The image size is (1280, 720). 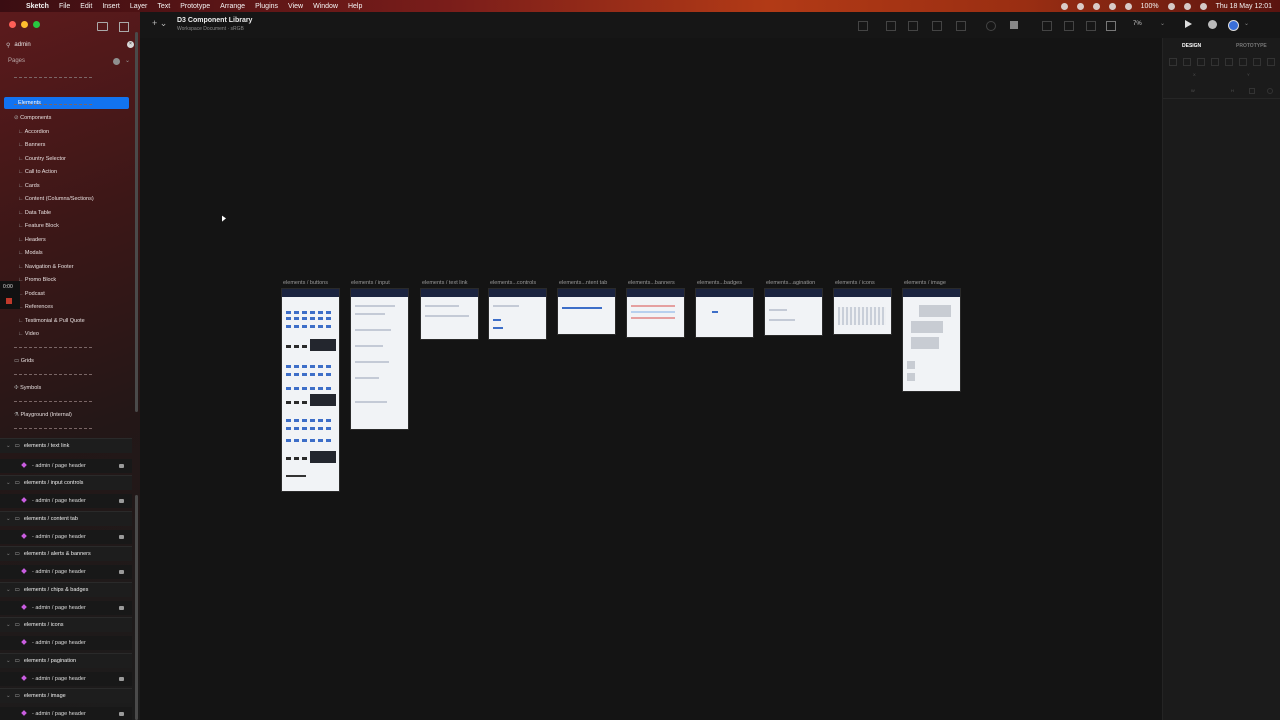 I want to click on page-item: ∟ Navigation & Footer, so click(x=66, y=267).